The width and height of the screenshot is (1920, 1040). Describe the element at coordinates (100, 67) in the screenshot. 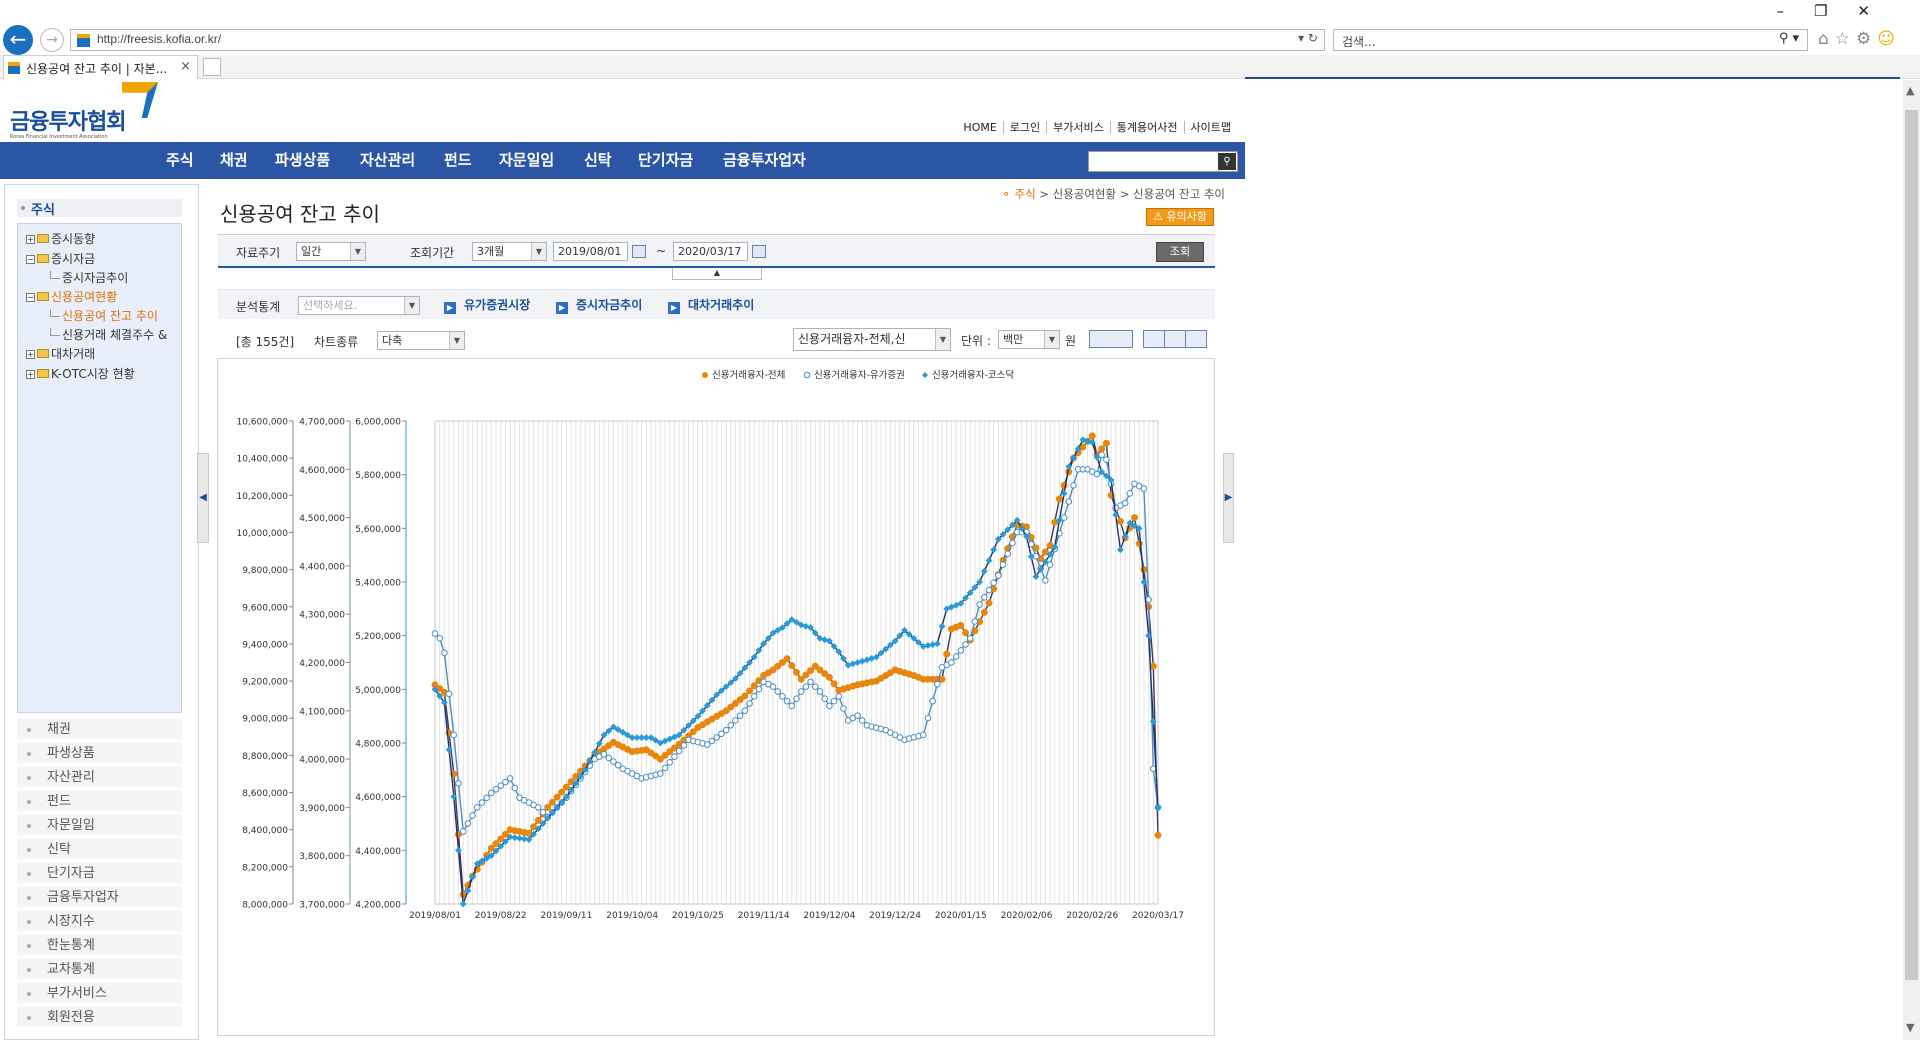

I see `browser-tab: 신용공여 잔고 추이 | 자본... ×` at that location.